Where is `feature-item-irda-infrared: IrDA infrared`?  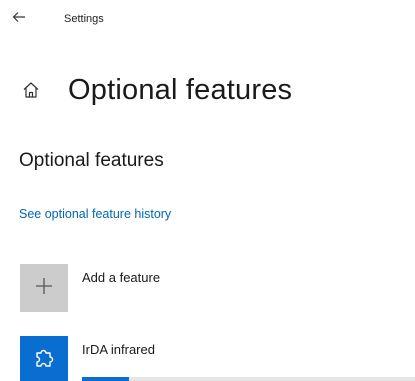 feature-item-irda-infrared: IrDA infrared is located at coordinates (217, 358).